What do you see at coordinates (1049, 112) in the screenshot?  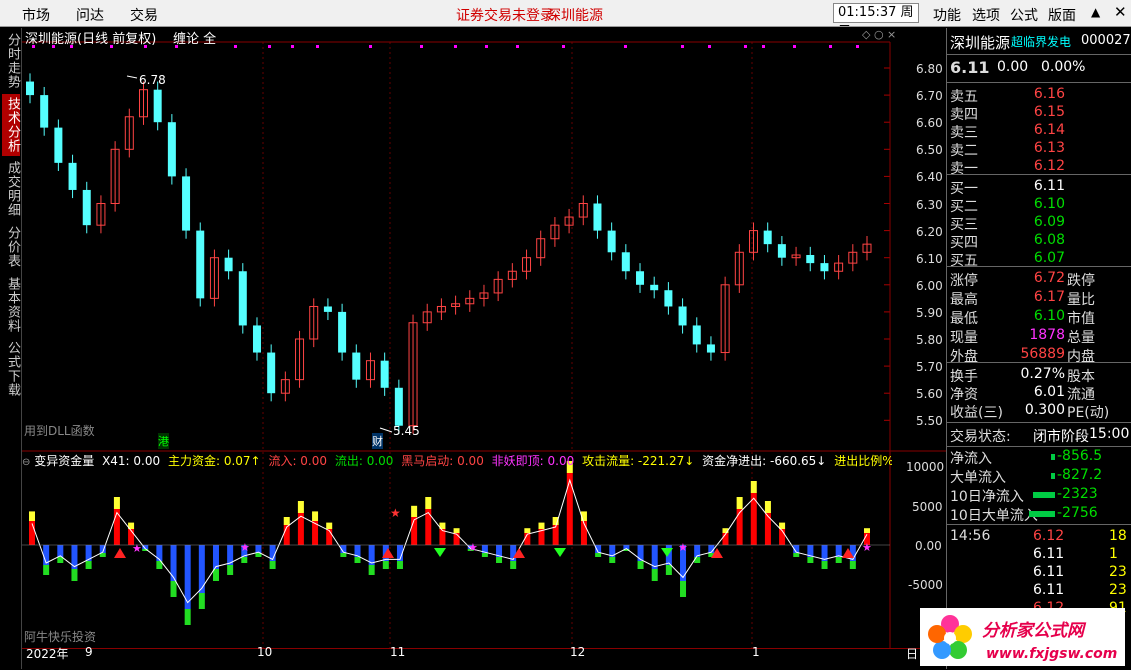 I see `sell-price: 6.15` at bounding box center [1049, 112].